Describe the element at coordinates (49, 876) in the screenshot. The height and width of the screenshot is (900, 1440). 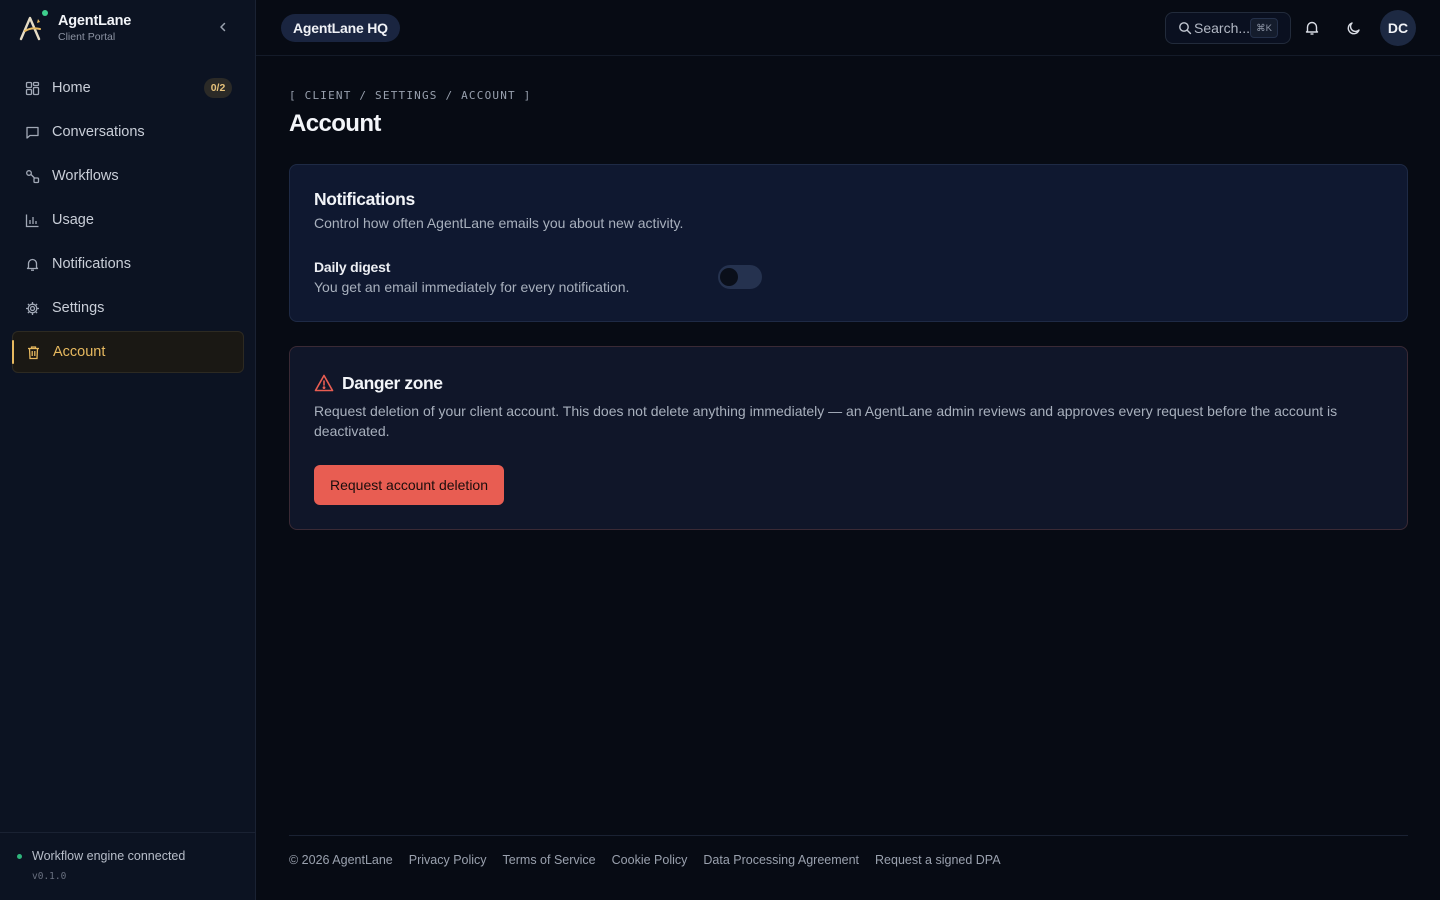
I see `app-version: v0.1.0` at that location.